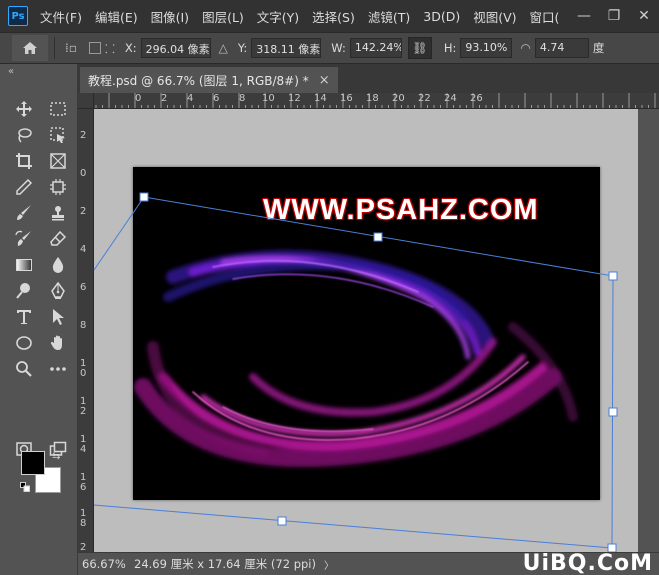 Image resolution: width=659 pixels, height=575 pixels. I want to click on w-label: W:, so click(338, 48).